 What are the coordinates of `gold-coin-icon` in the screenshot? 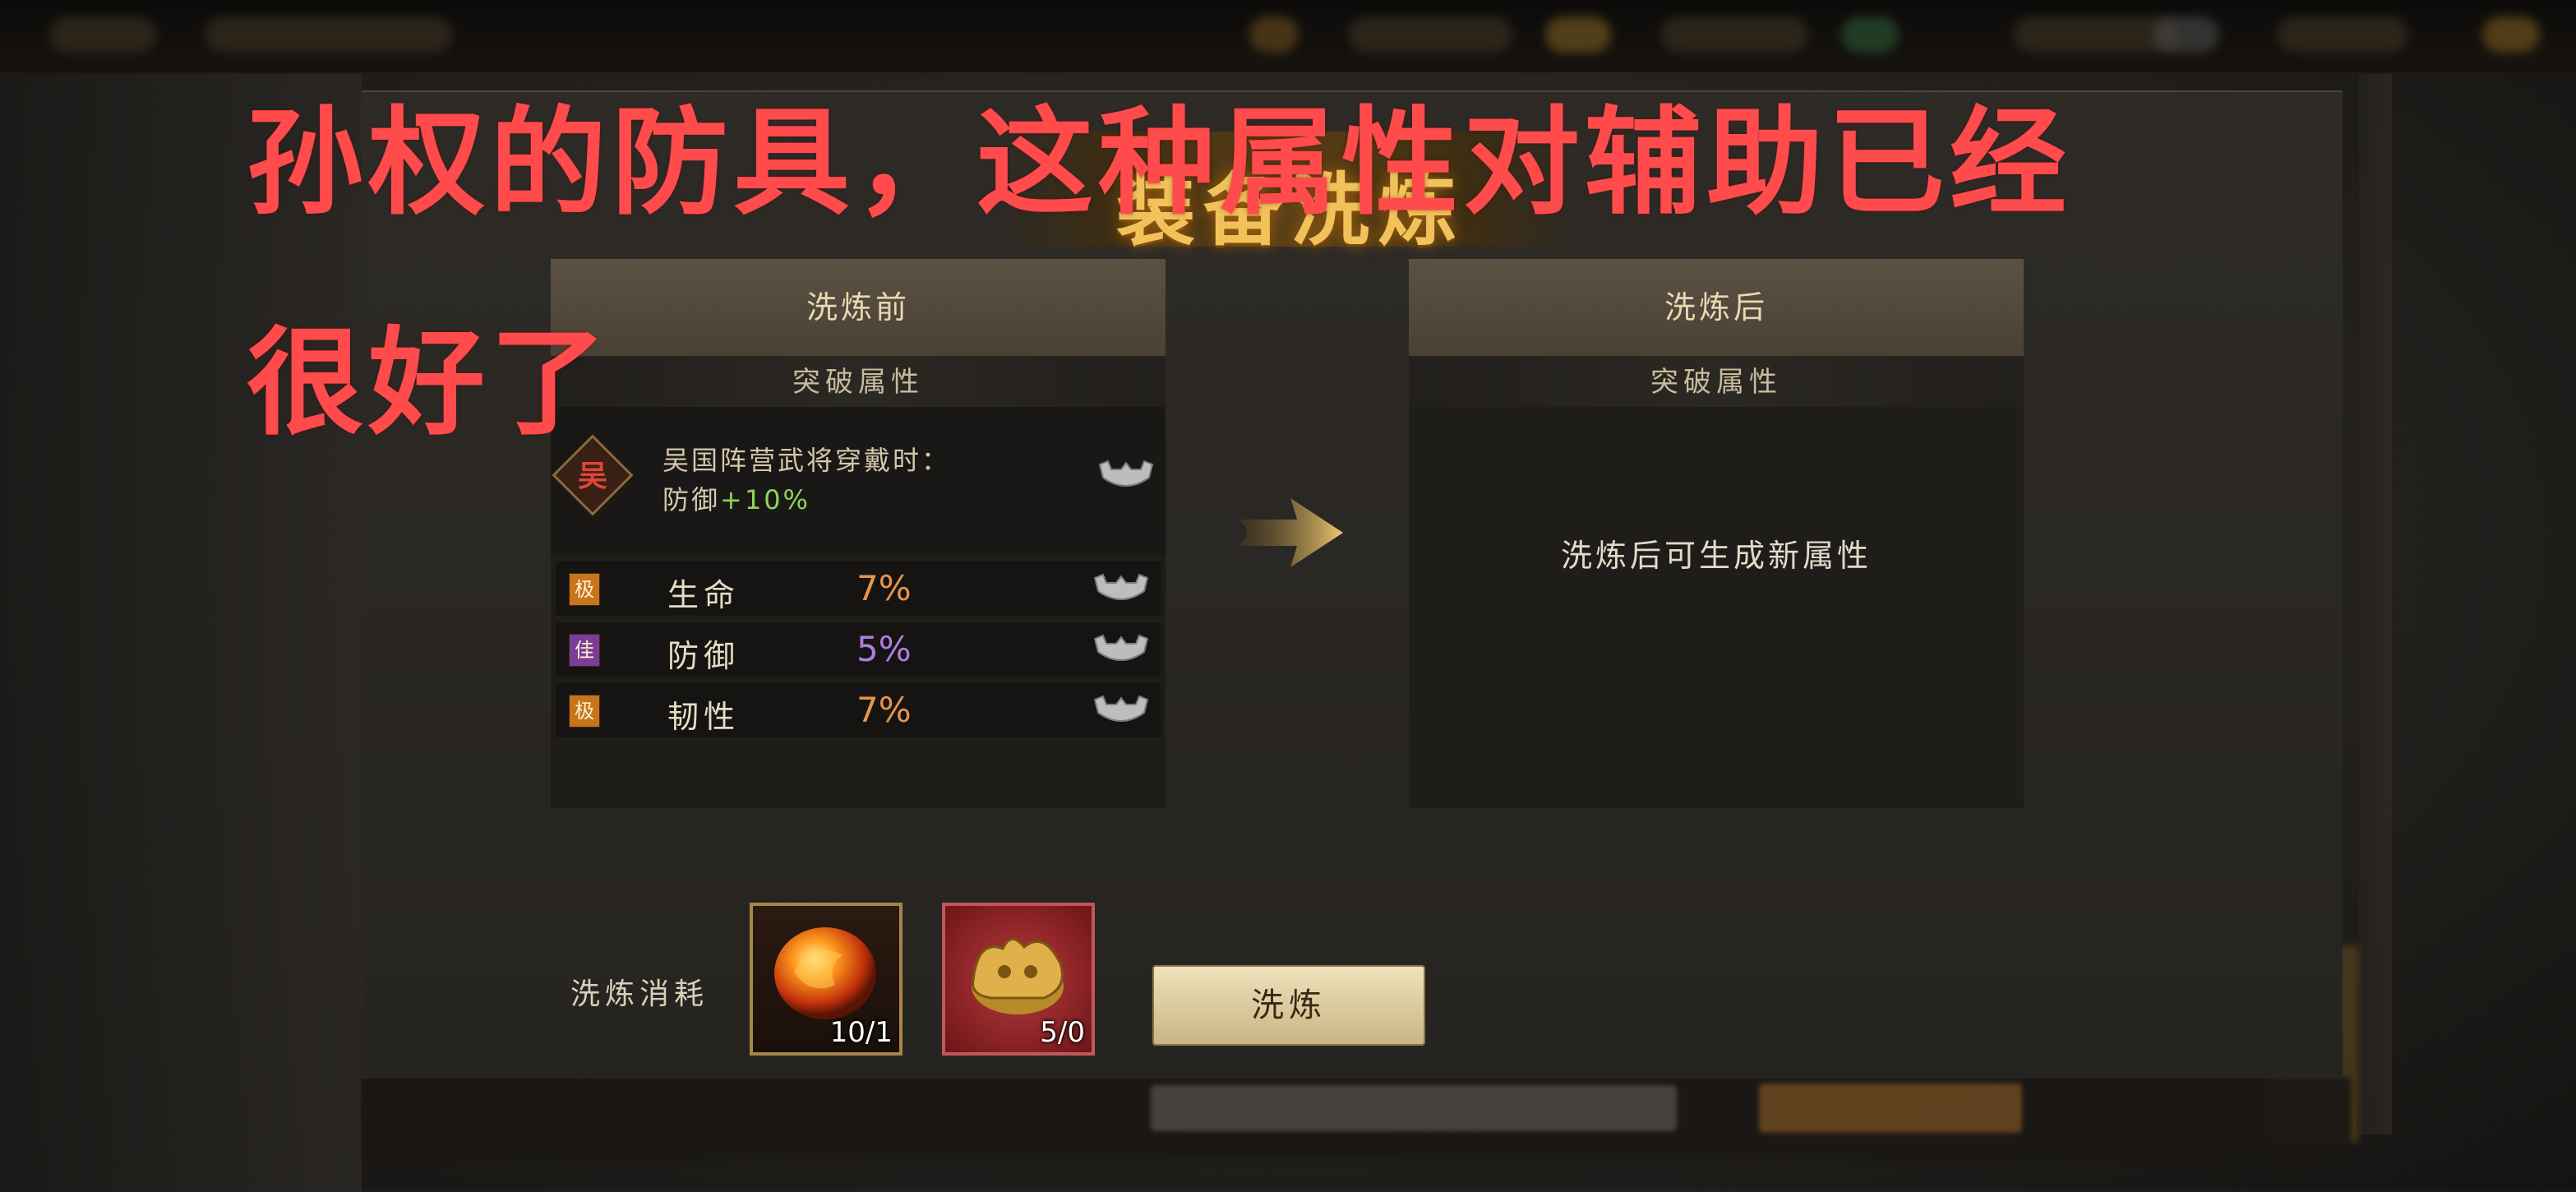 It's located at (1578, 34).